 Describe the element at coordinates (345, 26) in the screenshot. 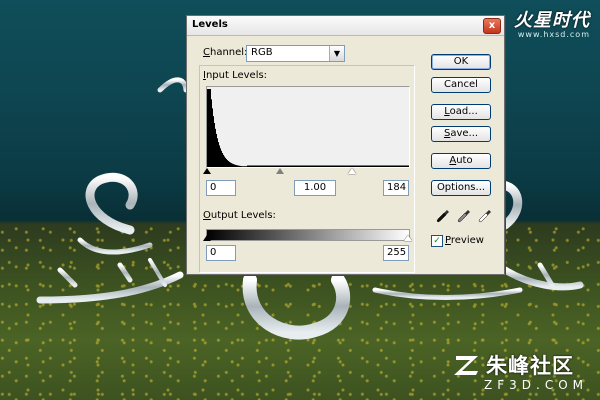

I see `dialog-titlebar: Levels x` at that location.